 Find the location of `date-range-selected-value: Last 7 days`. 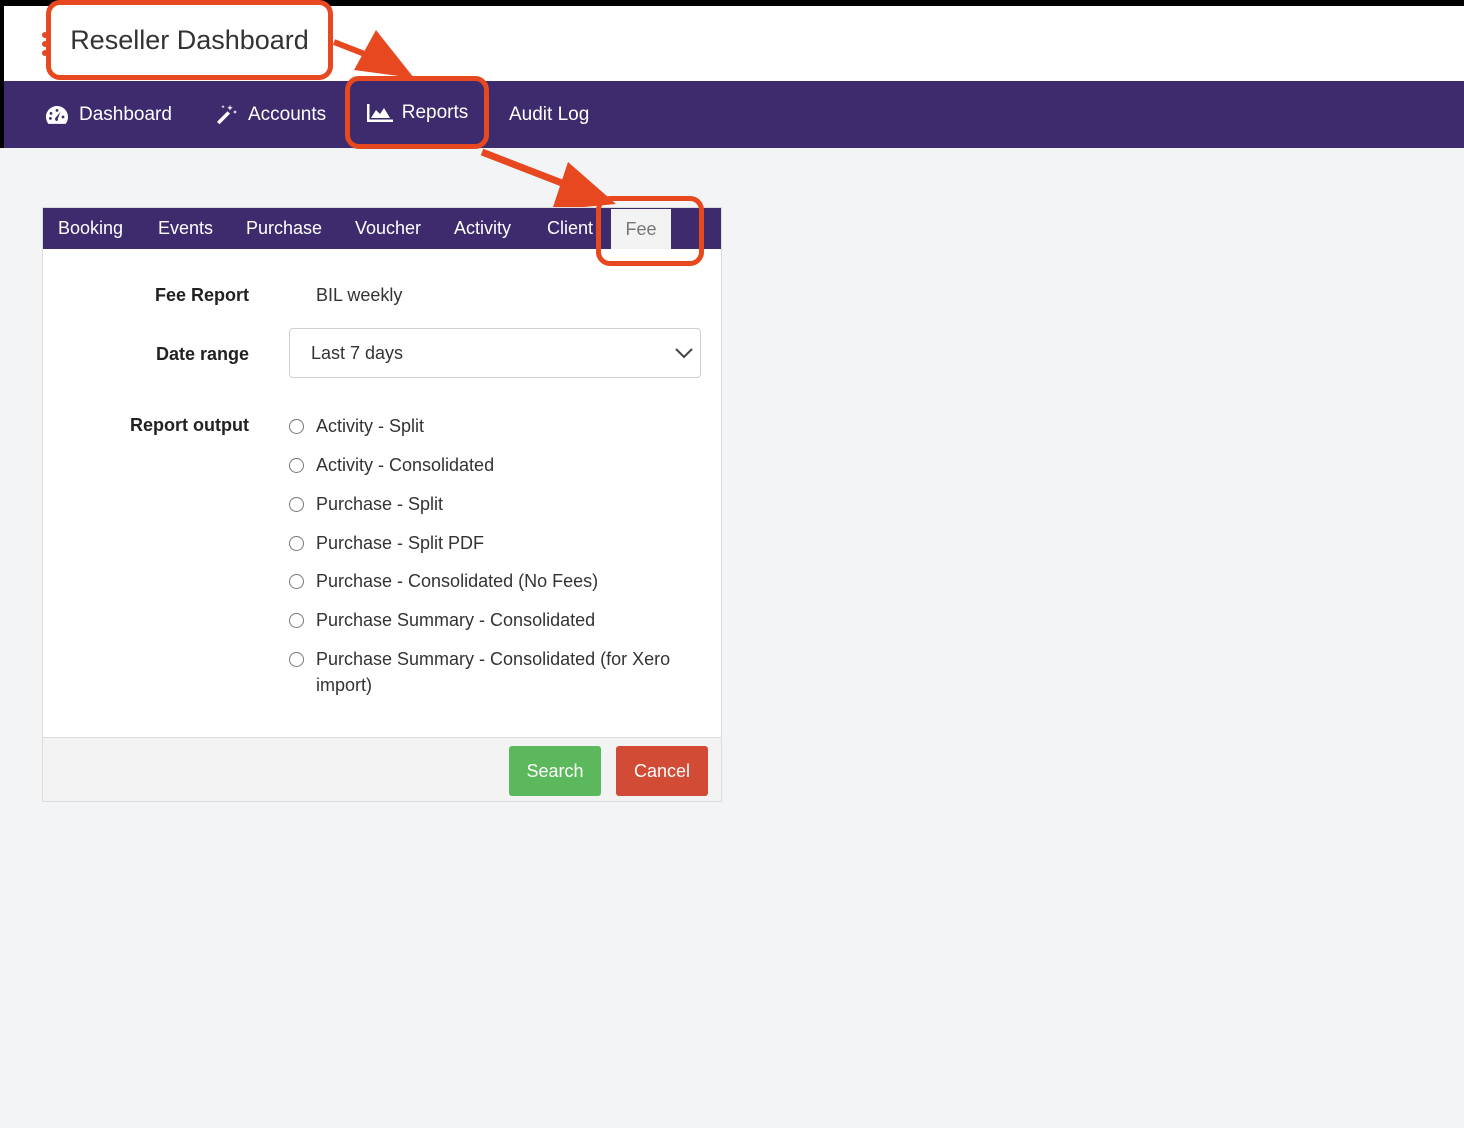

date-range-selected-value: Last 7 days is located at coordinates (357, 352).